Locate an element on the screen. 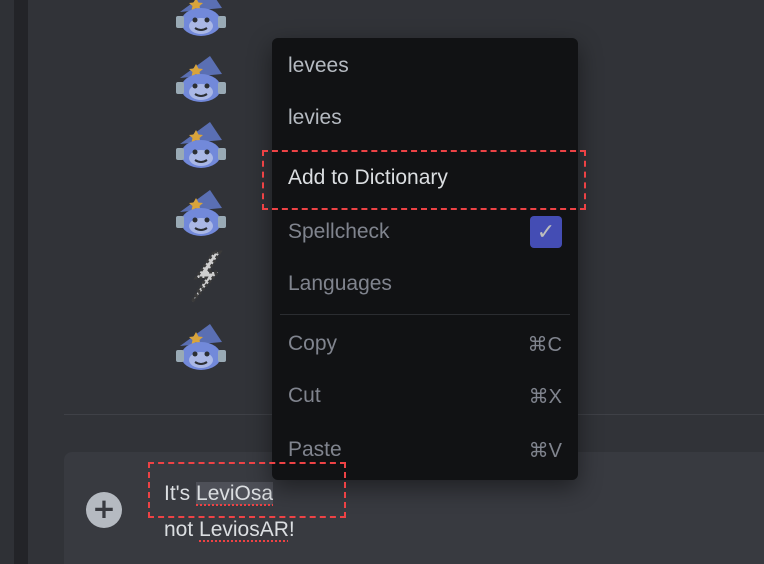 The height and width of the screenshot is (564, 764). misspelled-word-highlight is located at coordinates (247, 490).